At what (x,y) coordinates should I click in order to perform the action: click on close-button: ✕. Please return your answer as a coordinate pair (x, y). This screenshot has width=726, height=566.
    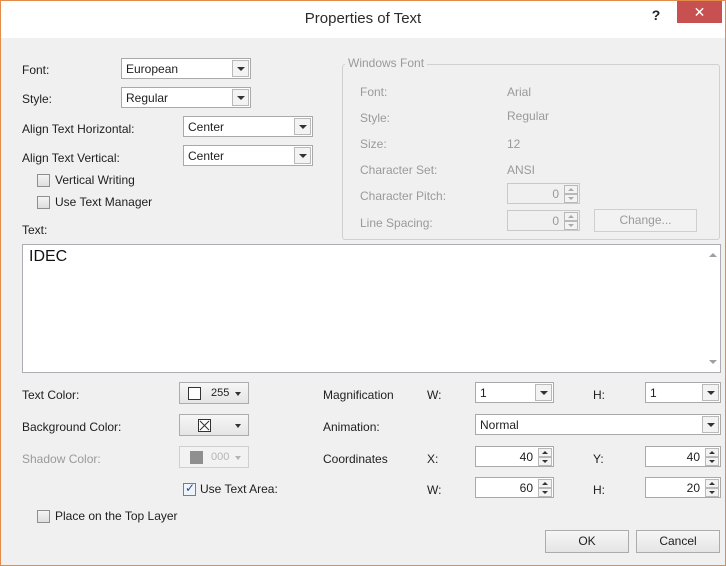
    Looking at the image, I should click on (699, 12).